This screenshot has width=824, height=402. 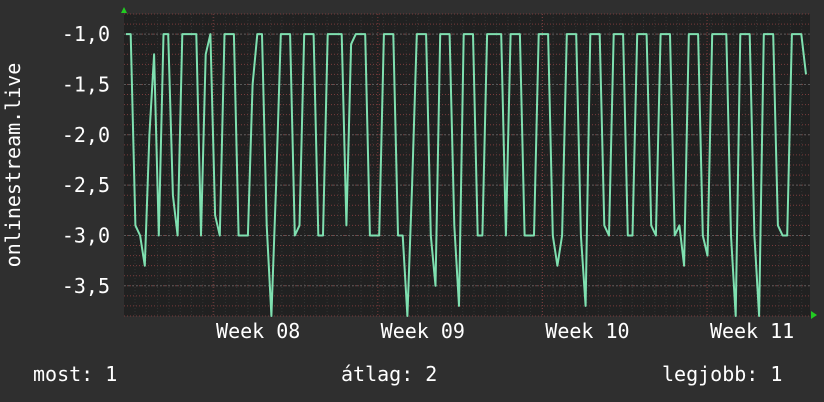 What do you see at coordinates (86, 34) in the screenshot?
I see `y-tick-label: -1,0` at bounding box center [86, 34].